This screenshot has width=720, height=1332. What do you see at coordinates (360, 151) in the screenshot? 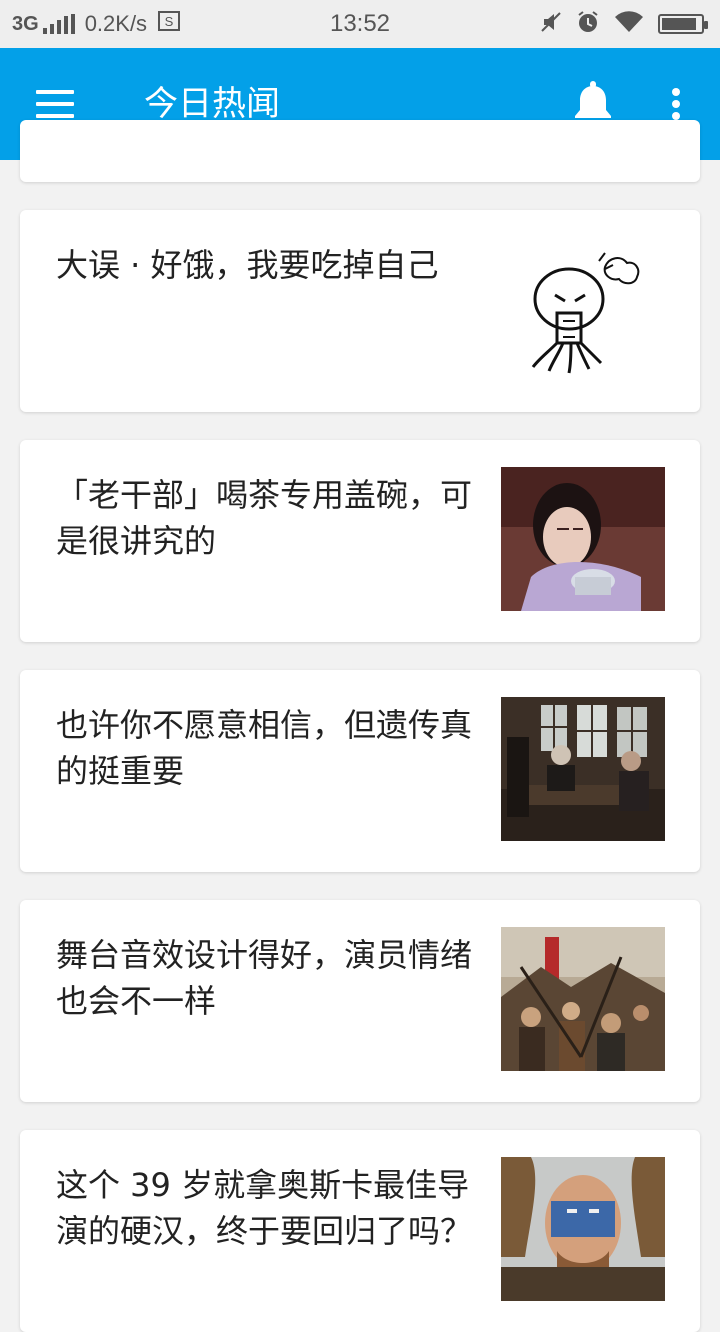
I see `previous-story-card` at bounding box center [360, 151].